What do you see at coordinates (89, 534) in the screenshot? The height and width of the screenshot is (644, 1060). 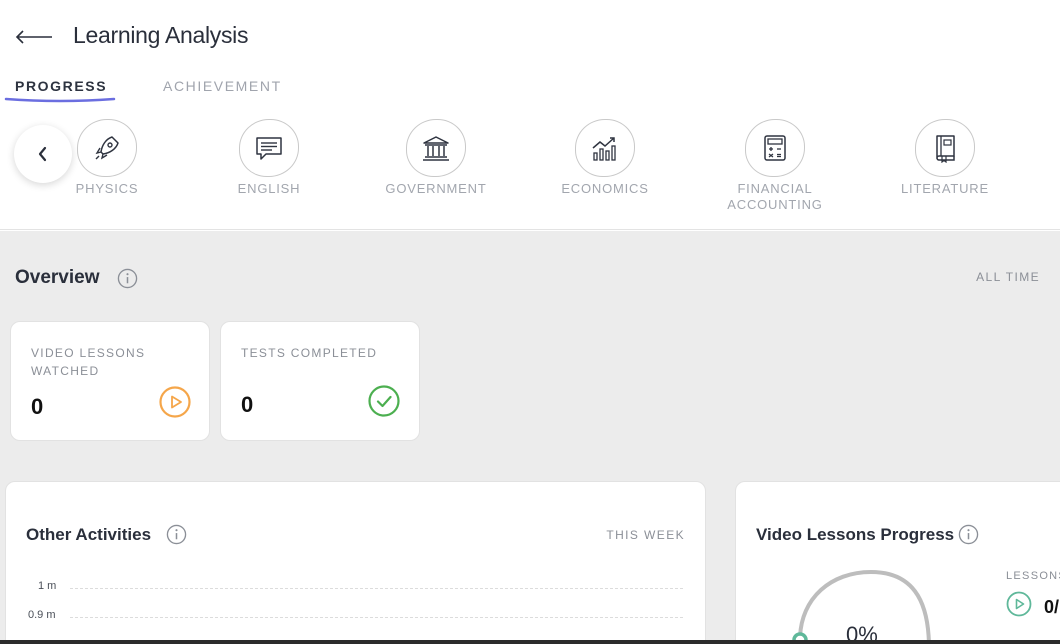 I see `other-activities-title: Other Activities` at bounding box center [89, 534].